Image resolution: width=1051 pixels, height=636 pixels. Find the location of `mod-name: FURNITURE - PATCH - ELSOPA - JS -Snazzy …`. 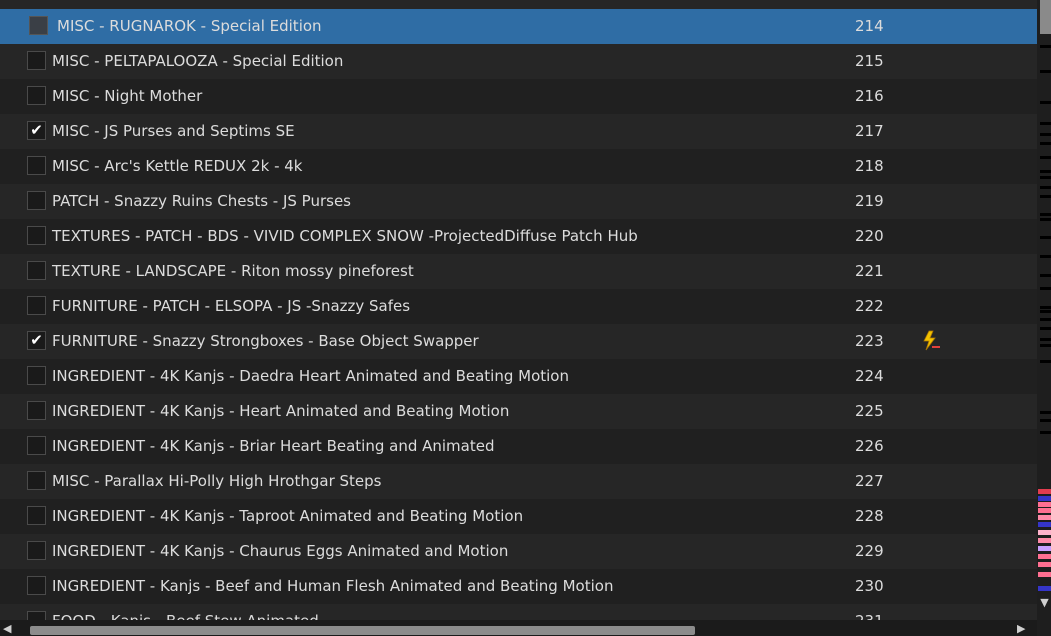

mod-name: FURNITURE - PATCH - ELSOPA - JS -Snazzy … is located at coordinates (231, 306).